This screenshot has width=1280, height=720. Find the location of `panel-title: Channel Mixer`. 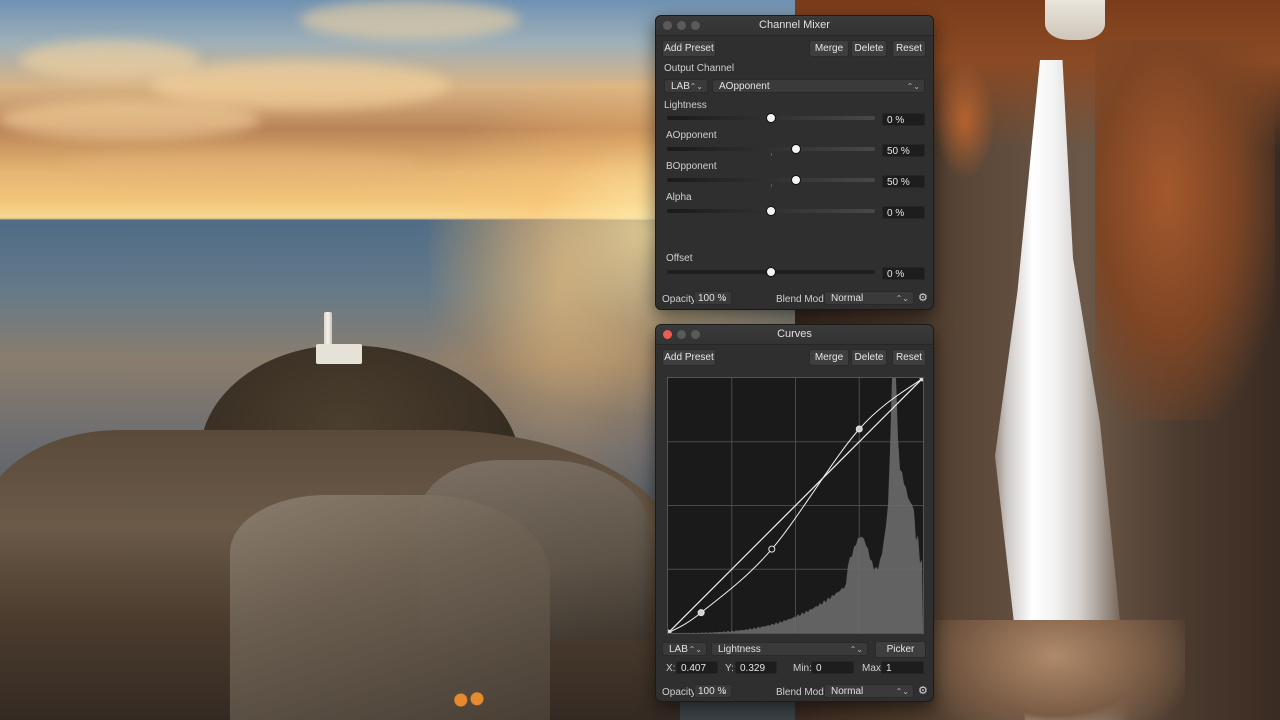

panel-title: Channel Mixer is located at coordinates (794, 25).